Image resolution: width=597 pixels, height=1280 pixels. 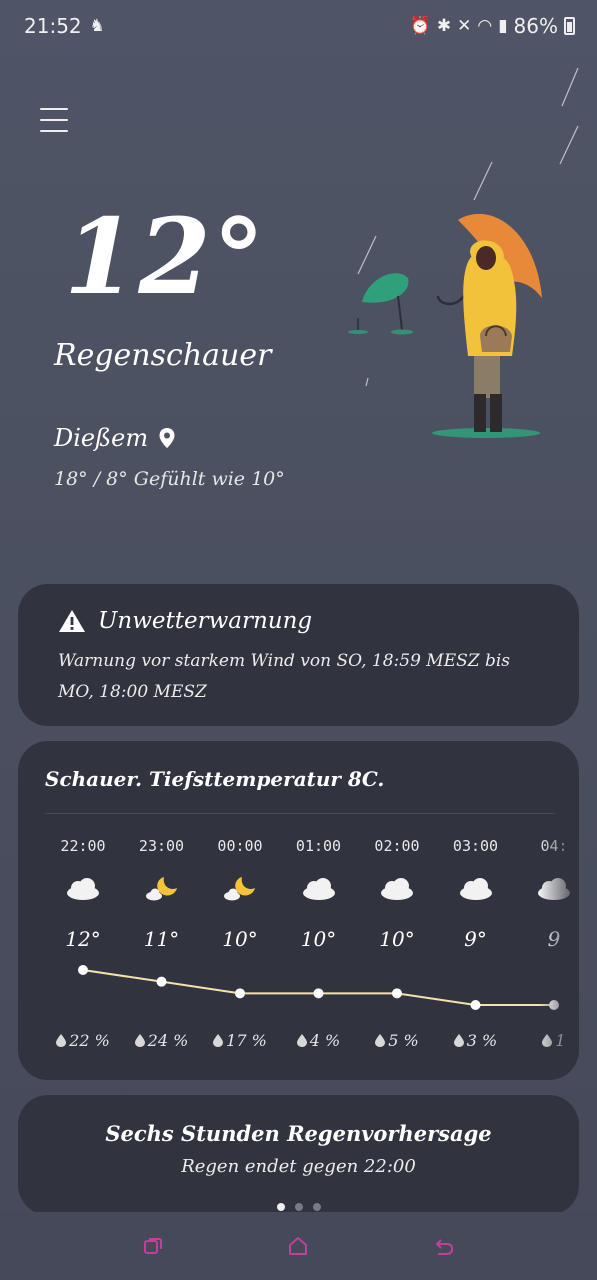 I want to click on rain-percent: 4 %, so click(x=325, y=1040).